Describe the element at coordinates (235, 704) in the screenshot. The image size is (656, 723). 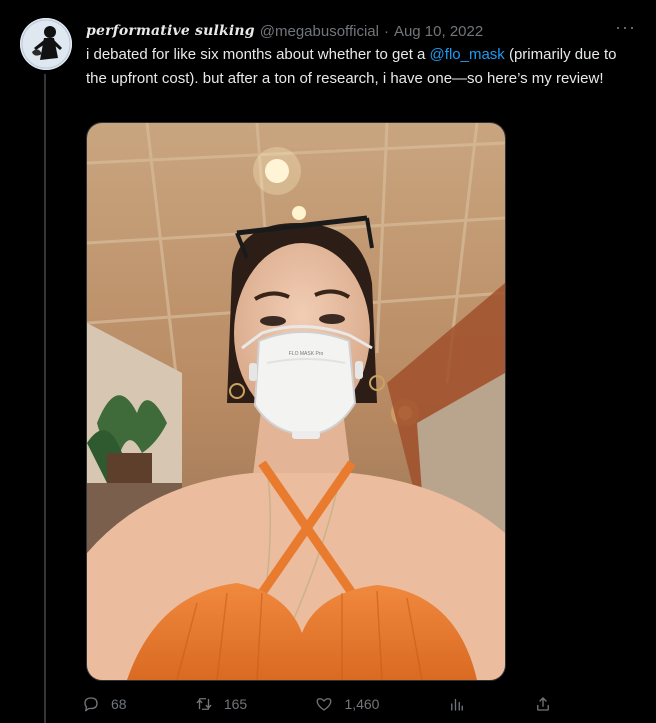
I see `retweet-count: 165` at that location.